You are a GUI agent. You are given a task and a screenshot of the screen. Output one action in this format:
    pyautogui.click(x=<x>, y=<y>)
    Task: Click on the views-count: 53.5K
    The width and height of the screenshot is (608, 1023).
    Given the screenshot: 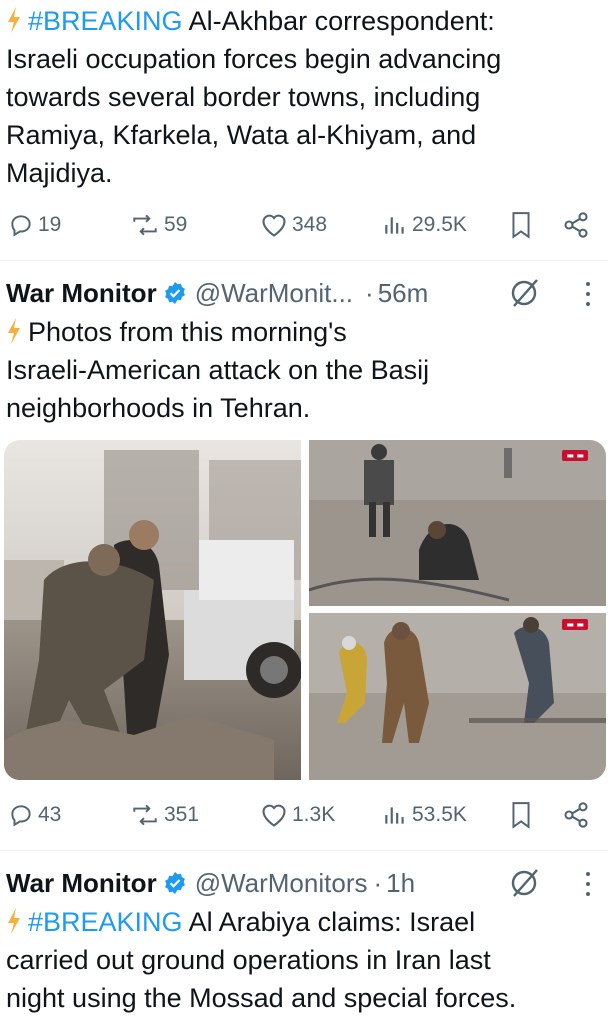 What is the action you would take?
    pyautogui.click(x=439, y=814)
    